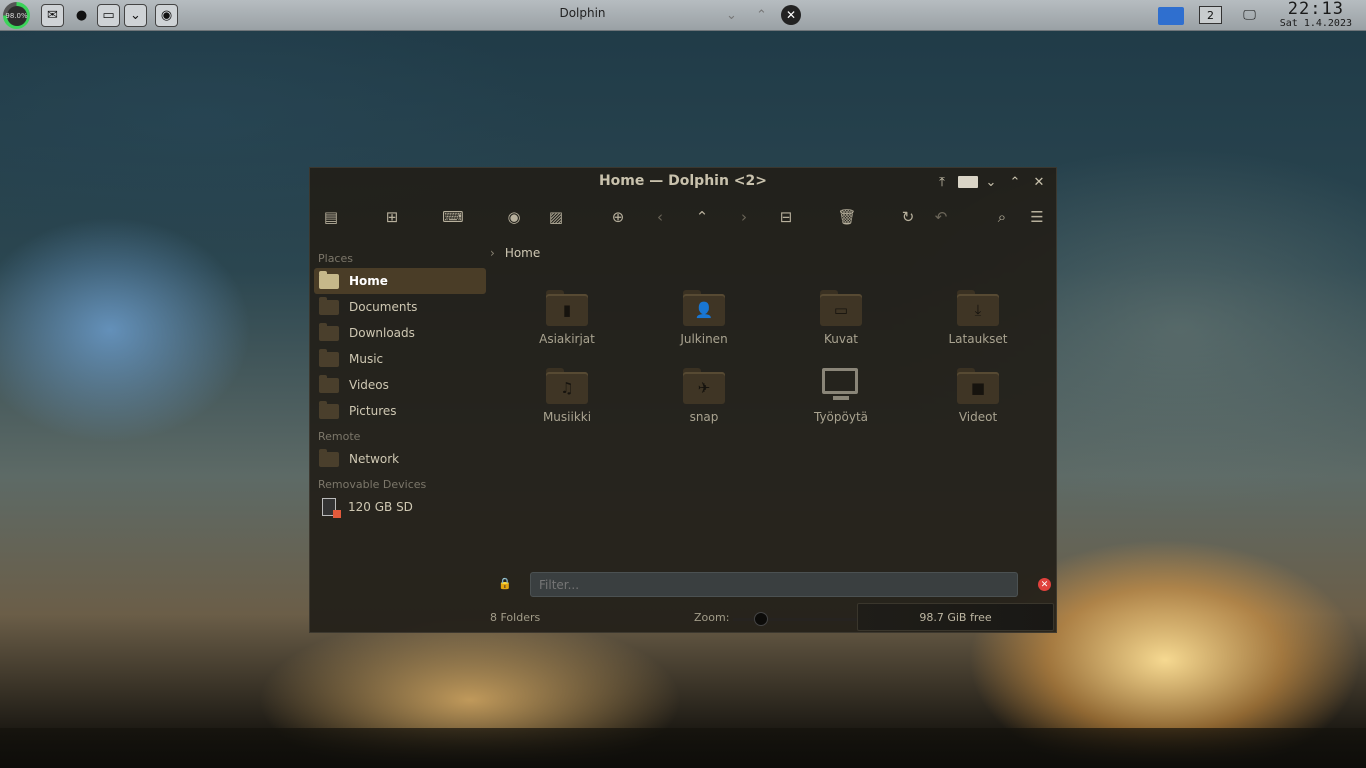  I want to click on virtual-desktop-pager: 2, so click(1210, 15).